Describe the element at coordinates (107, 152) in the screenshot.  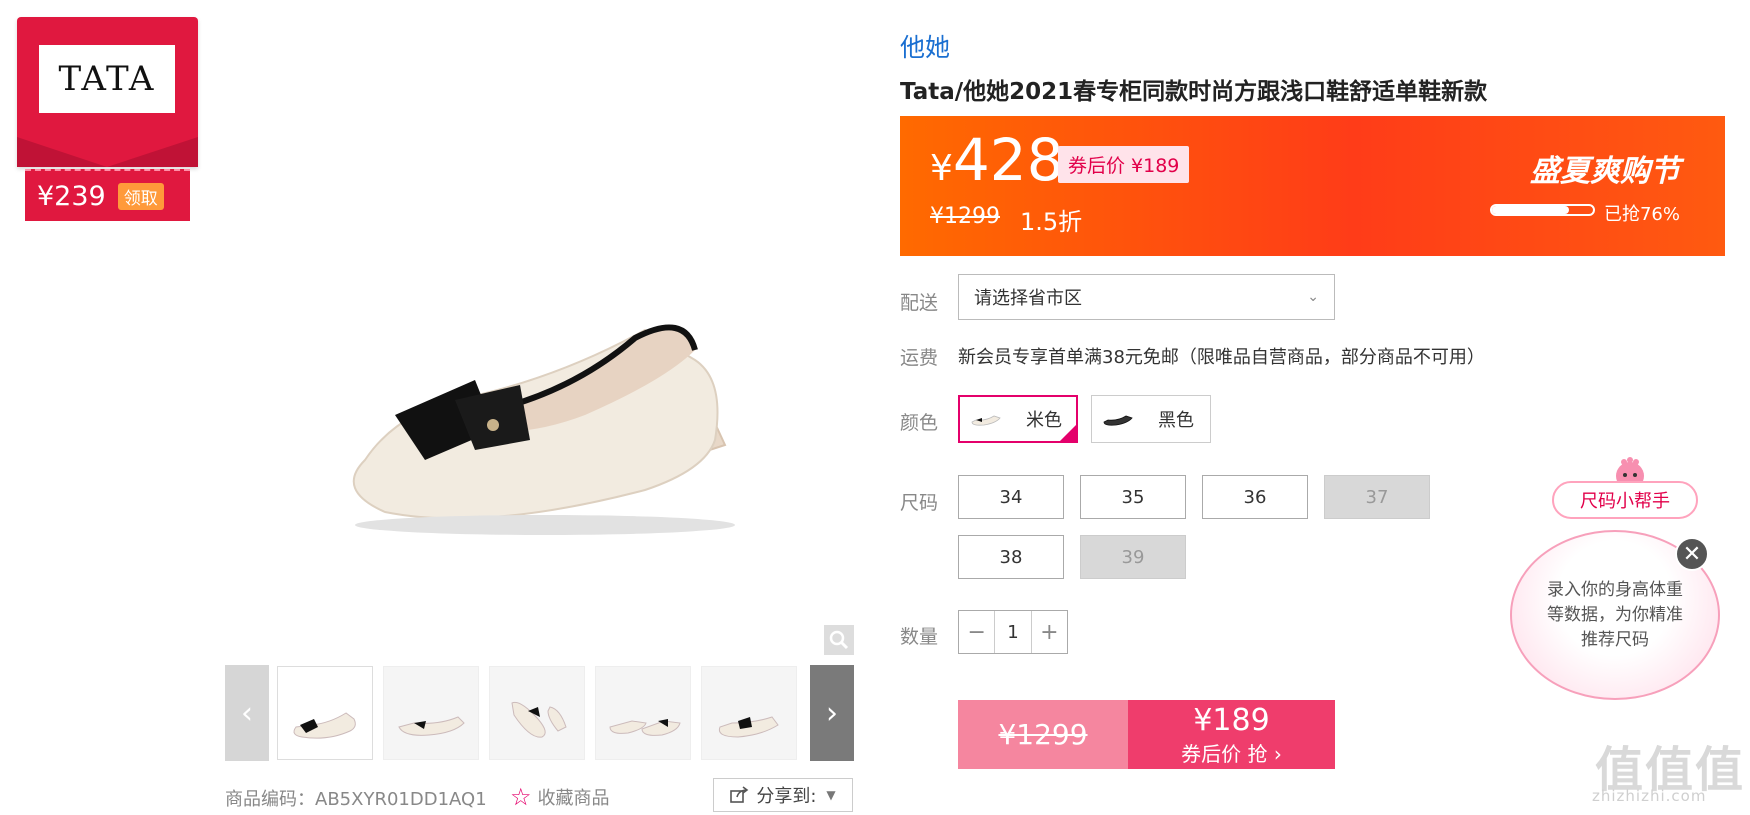
I see `coupon-fold` at that location.